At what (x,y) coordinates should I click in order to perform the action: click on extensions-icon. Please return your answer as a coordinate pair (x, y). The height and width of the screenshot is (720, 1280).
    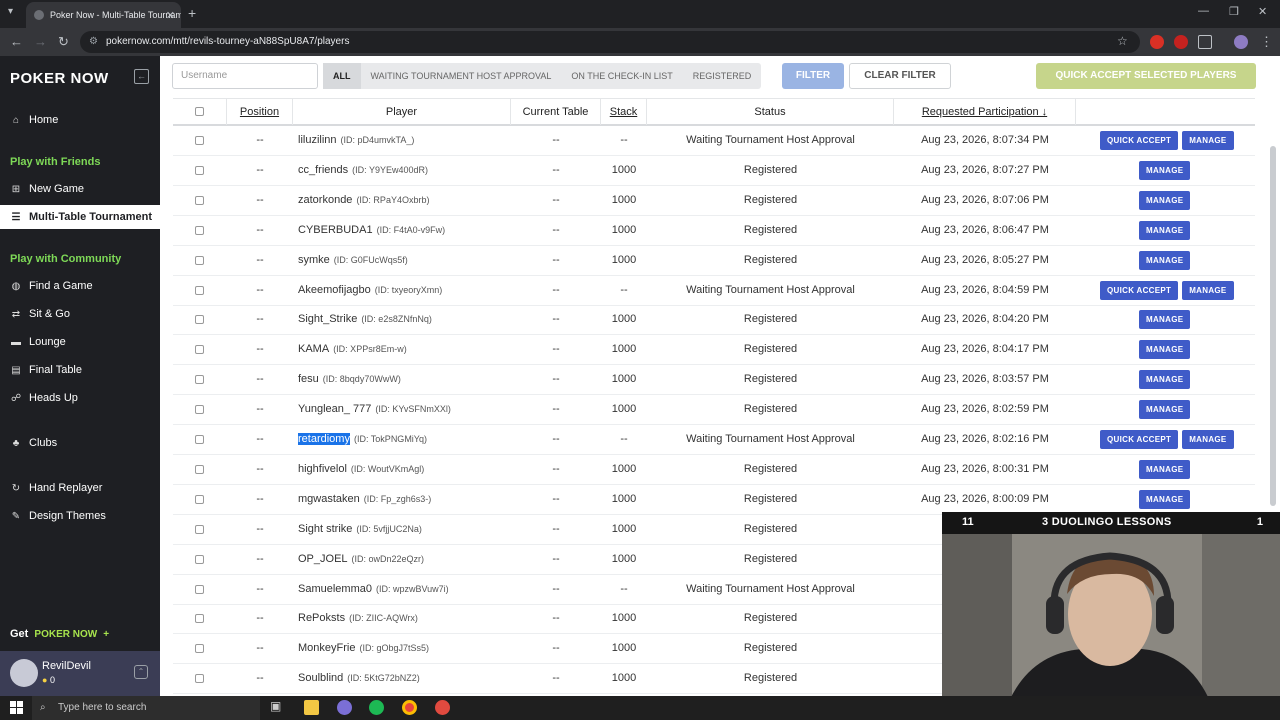
    Looking at the image, I should click on (1205, 42).